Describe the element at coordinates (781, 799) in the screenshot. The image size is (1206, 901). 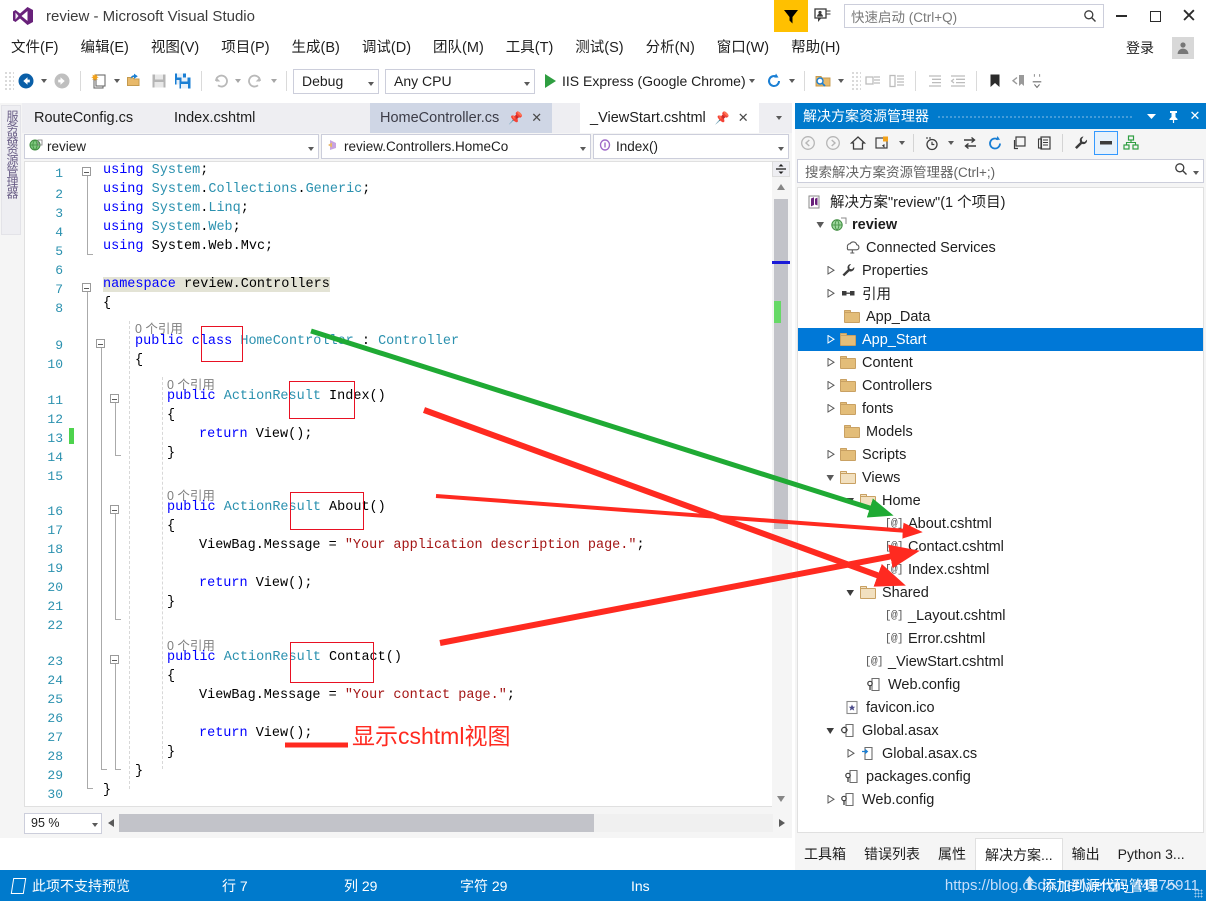
I see `scroll-down-icon` at that location.